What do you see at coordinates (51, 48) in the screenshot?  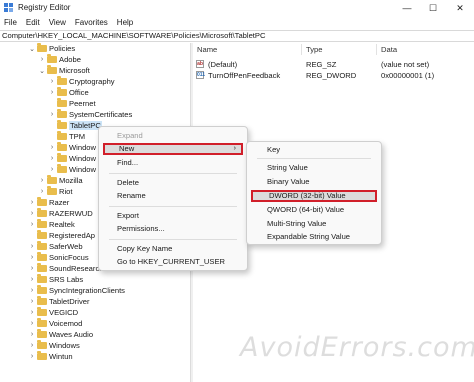 I see `tree-item-policies: ⌄ Policies` at bounding box center [51, 48].